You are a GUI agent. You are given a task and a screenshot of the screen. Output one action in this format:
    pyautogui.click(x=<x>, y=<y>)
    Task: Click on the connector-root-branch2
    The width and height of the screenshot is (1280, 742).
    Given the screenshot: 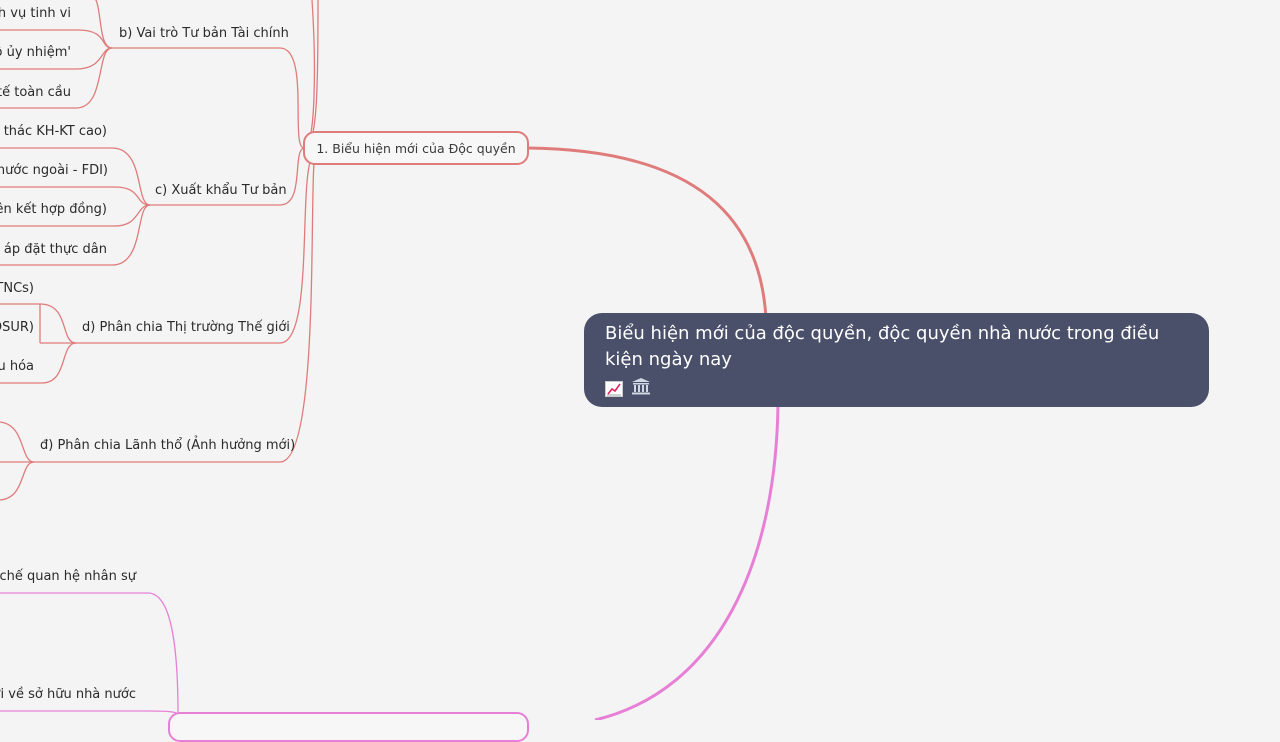 What is the action you would take?
    pyautogui.click(x=687, y=561)
    